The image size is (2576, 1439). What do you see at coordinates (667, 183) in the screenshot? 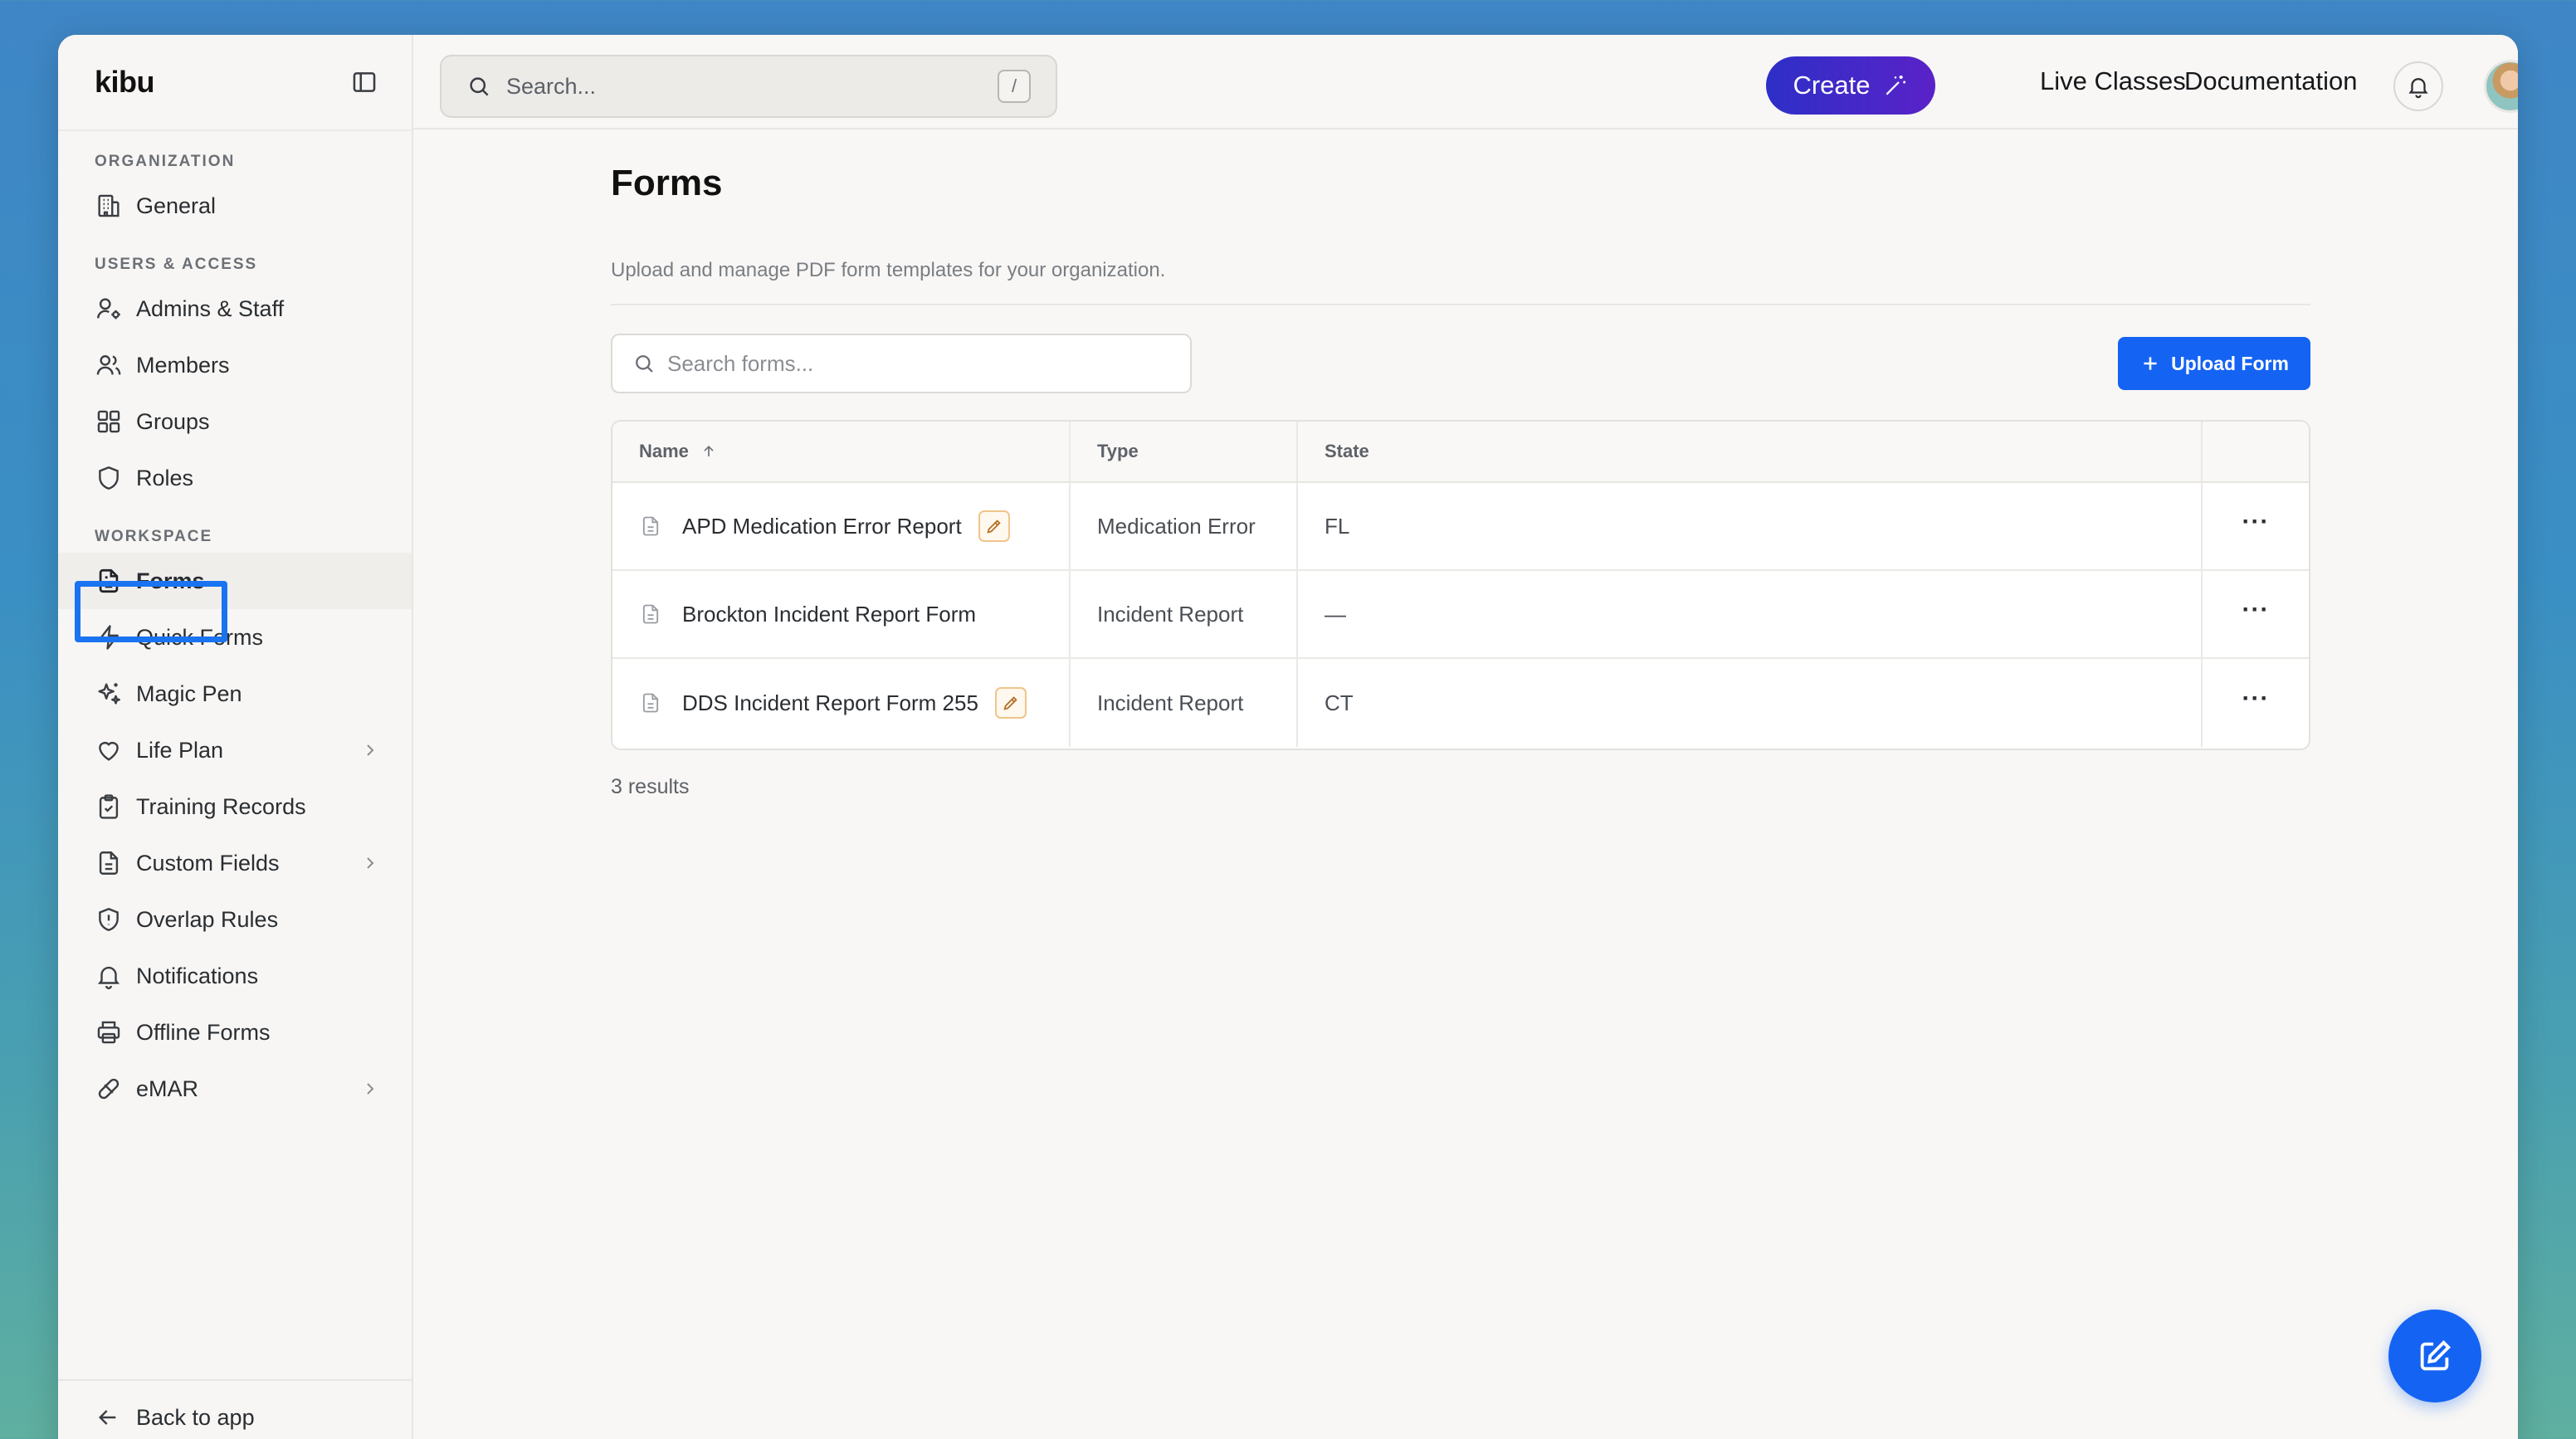
I see `page-title: Forms` at bounding box center [667, 183].